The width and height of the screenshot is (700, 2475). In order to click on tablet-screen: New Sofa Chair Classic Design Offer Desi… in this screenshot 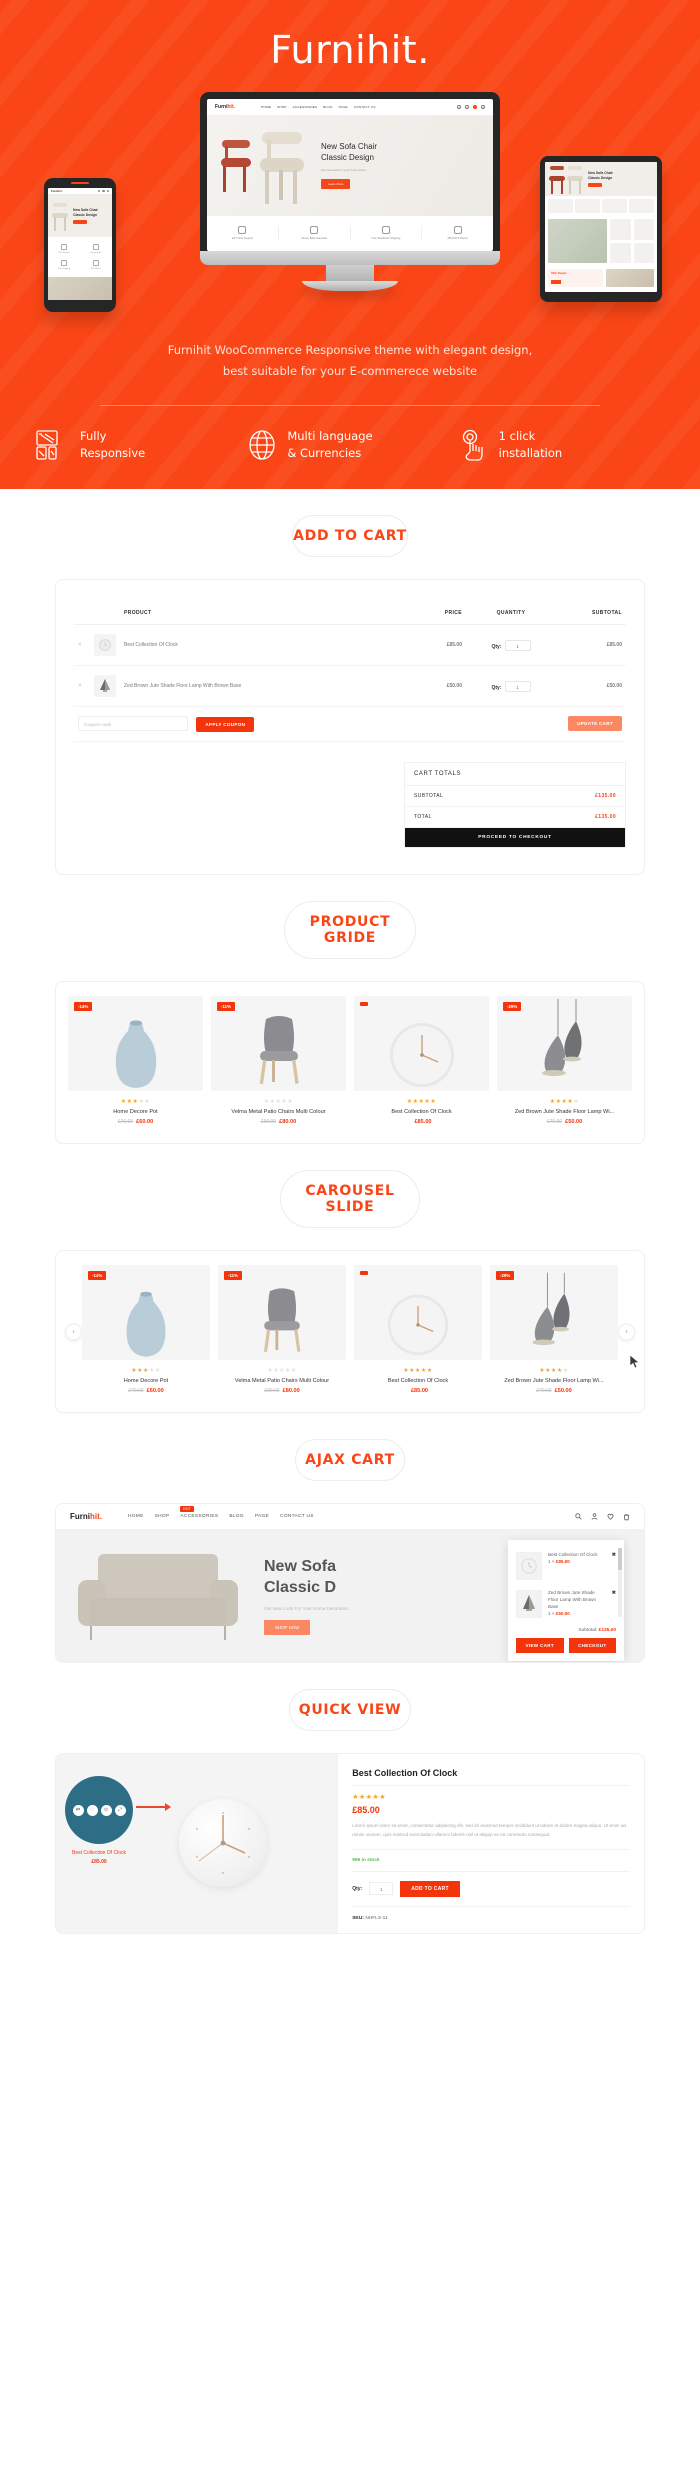, I will do `click(601, 227)`.